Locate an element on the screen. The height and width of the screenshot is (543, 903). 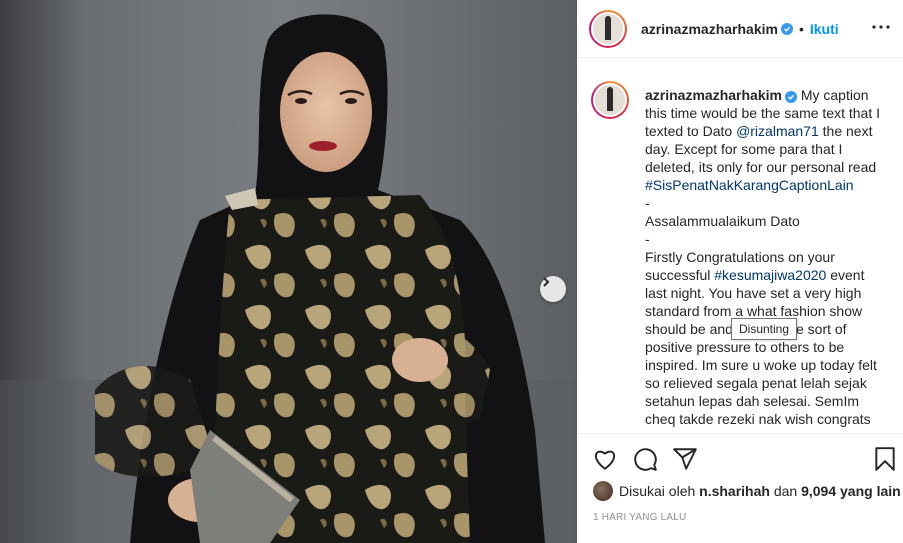
mention-link: @rizalman71 is located at coordinates (777, 131).